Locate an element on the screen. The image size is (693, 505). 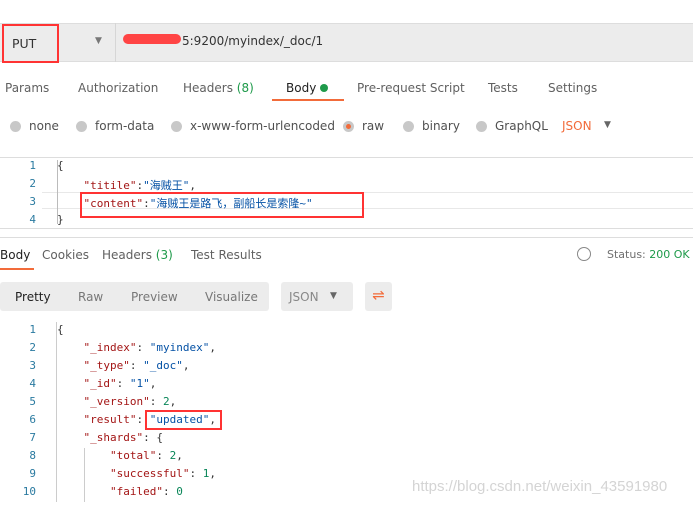
response-tab-cookies: Cookies is located at coordinates (65, 255).